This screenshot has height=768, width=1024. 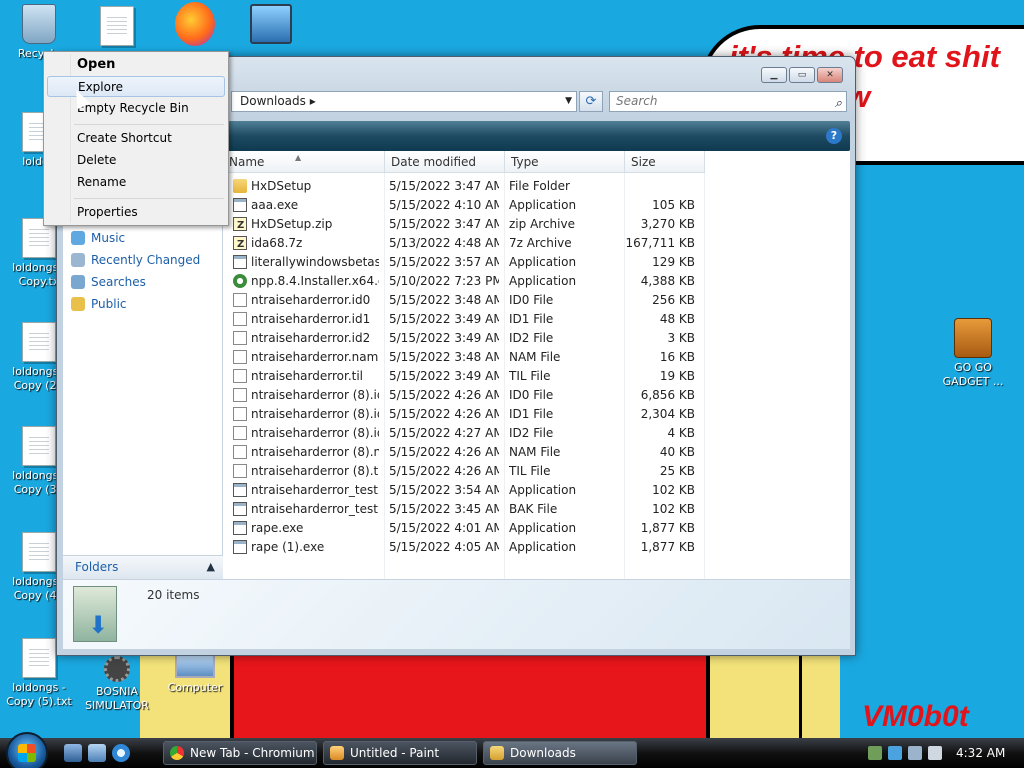 I want to click on column-header-size: Size, so click(x=665, y=162).